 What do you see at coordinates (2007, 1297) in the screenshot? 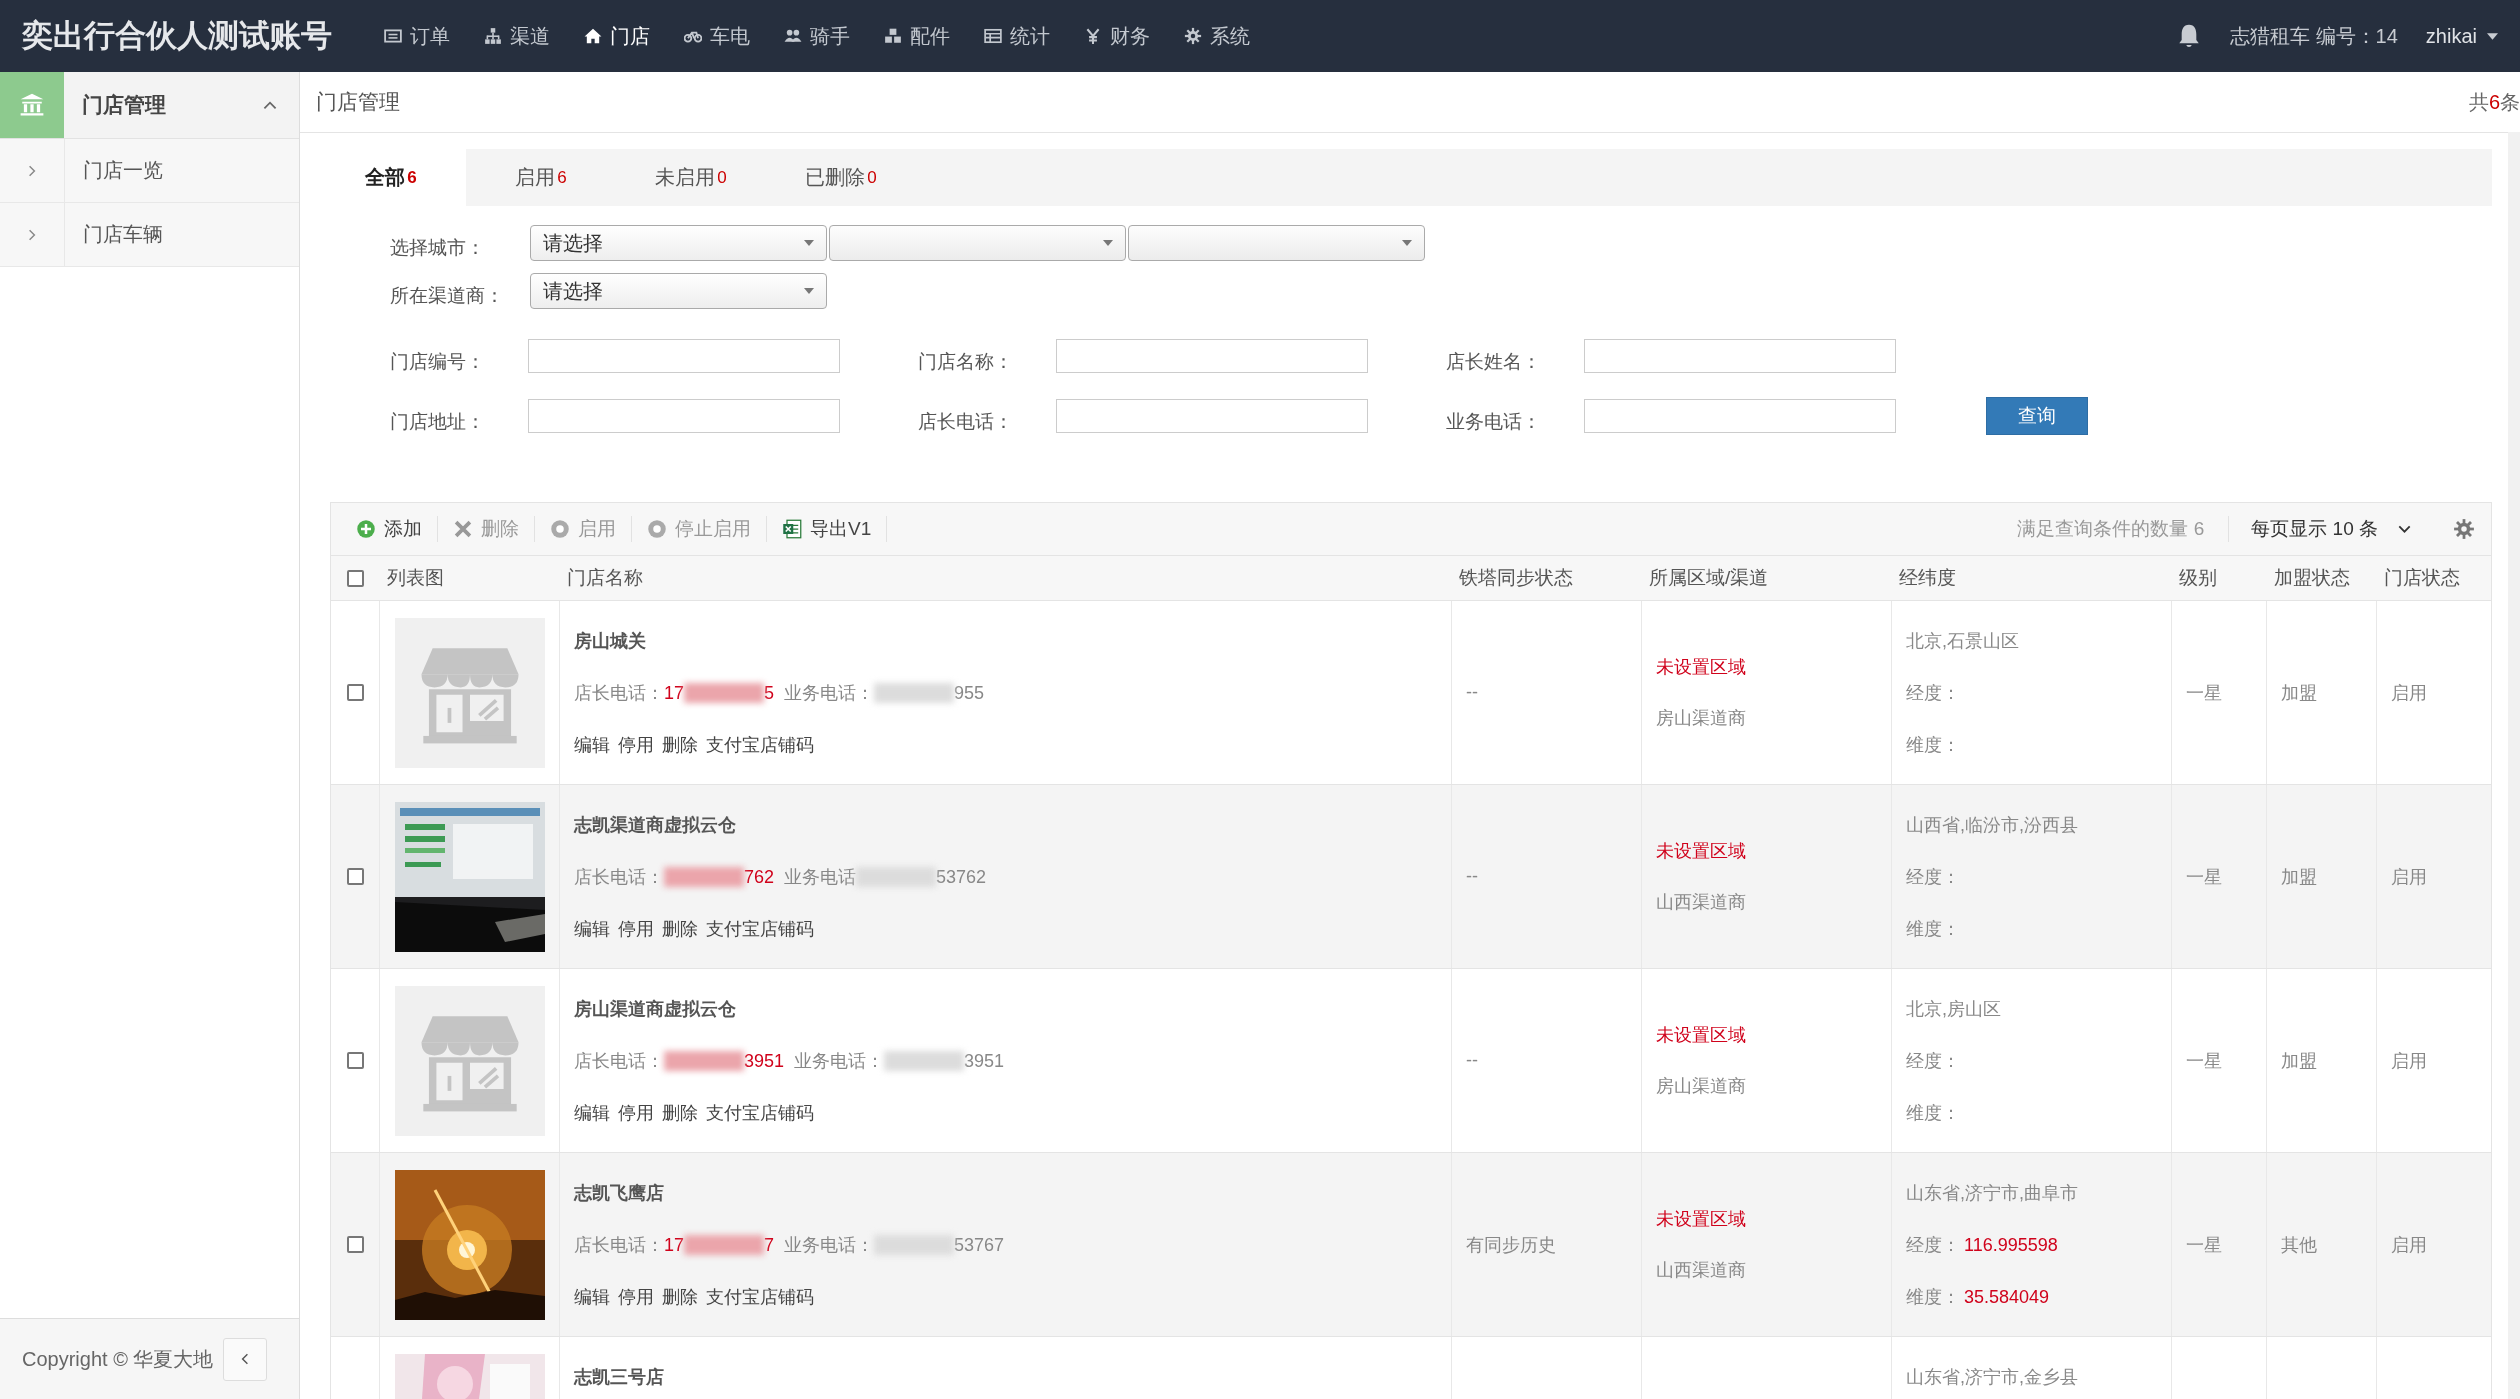
I see `latitude-value: 35.584049` at bounding box center [2007, 1297].